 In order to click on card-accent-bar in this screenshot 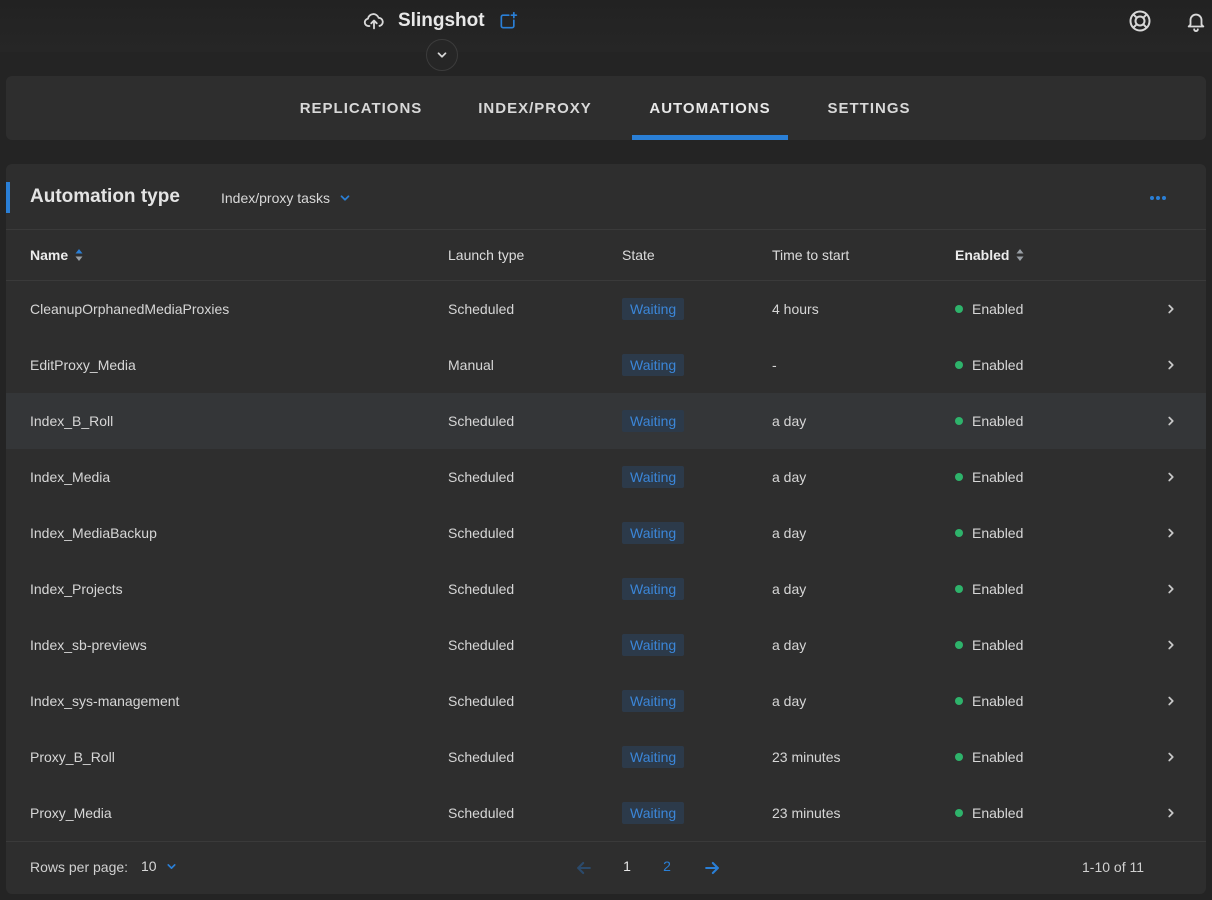, I will do `click(8, 197)`.